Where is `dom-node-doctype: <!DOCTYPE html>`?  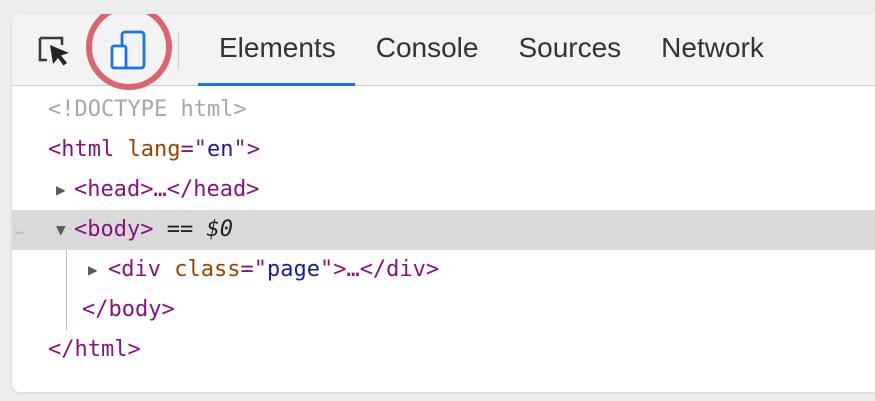
dom-node-doctype: <!DOCTYPE html> is located at coordinates (443, 110).